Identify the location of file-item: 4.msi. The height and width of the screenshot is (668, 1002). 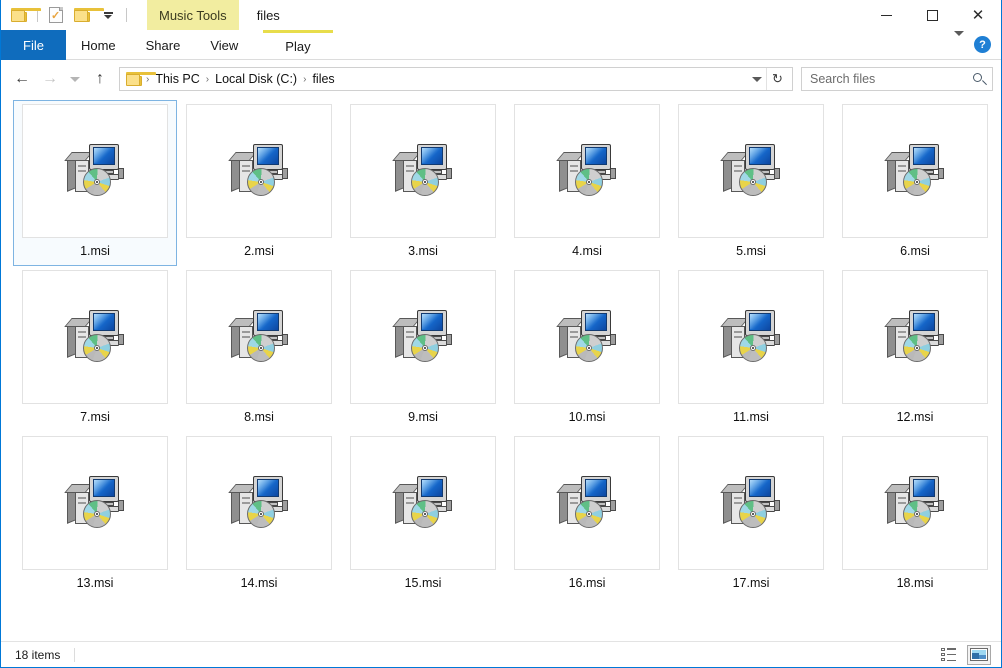
(587, 183).